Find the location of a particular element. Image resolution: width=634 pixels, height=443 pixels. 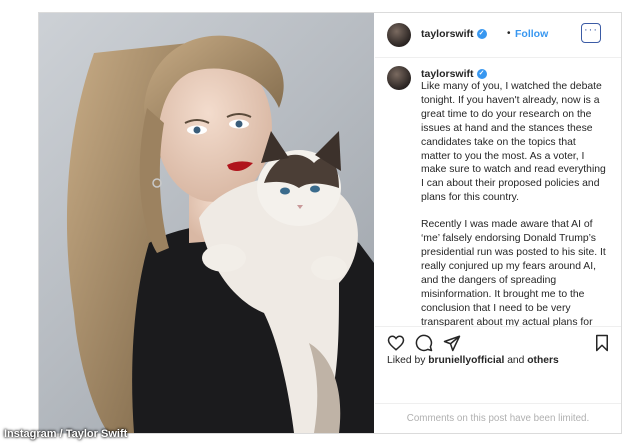

action-bar is located at coordinates (498, 340).